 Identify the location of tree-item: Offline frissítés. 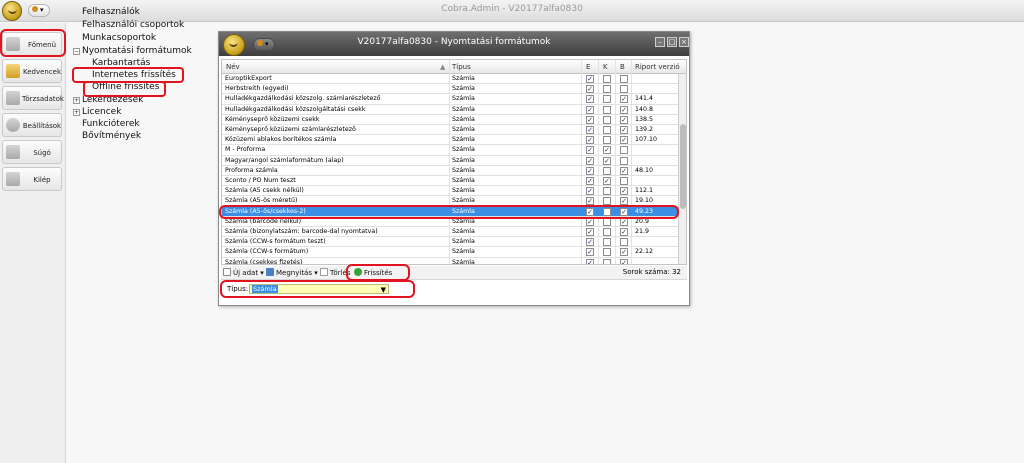
(125, 87).